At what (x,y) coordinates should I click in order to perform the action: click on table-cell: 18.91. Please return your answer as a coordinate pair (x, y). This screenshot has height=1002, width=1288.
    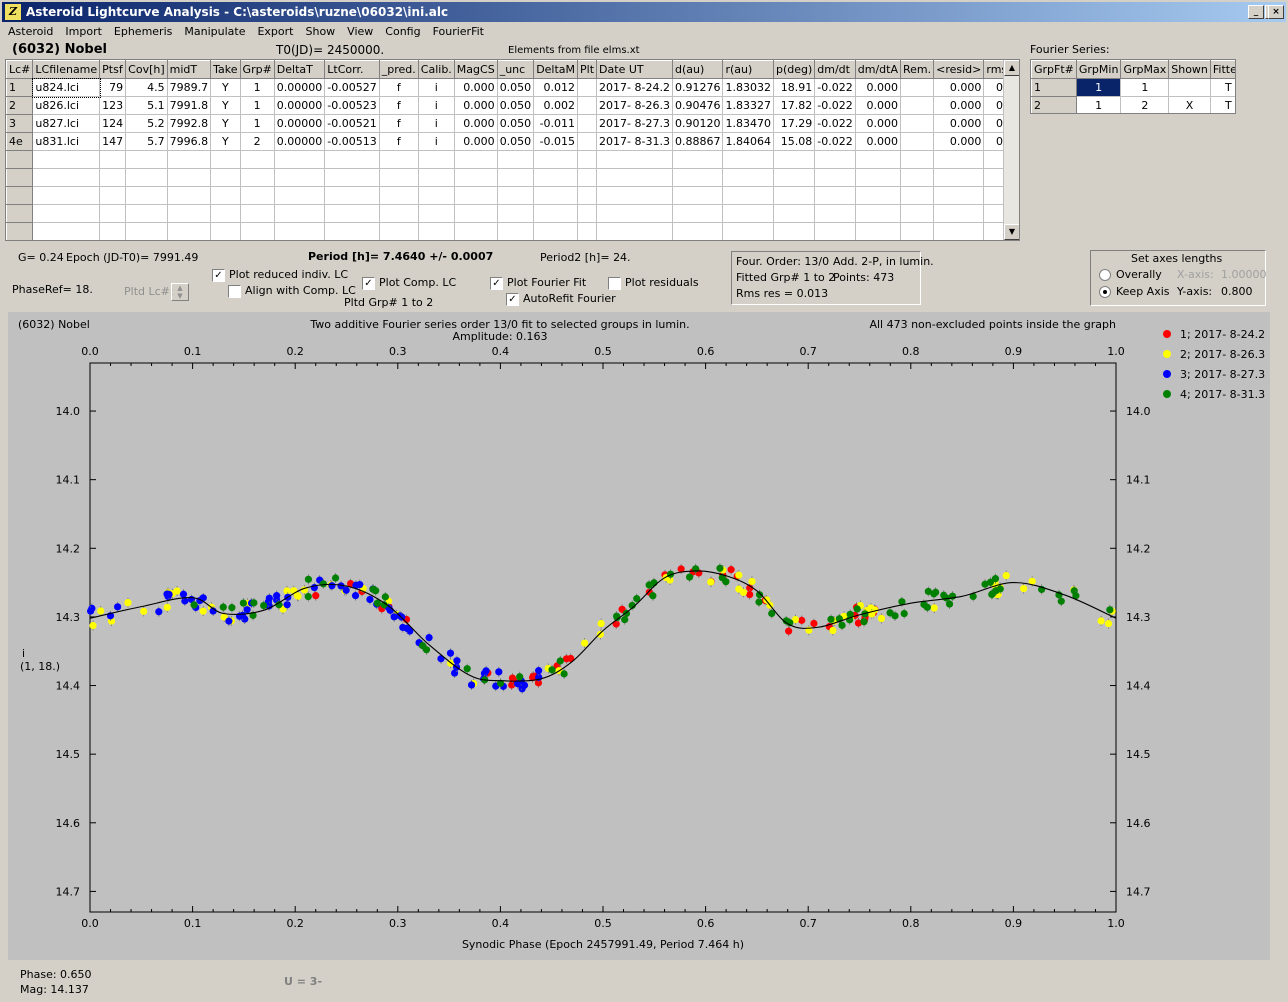
    Looking at the image, I should click on (794, 87).